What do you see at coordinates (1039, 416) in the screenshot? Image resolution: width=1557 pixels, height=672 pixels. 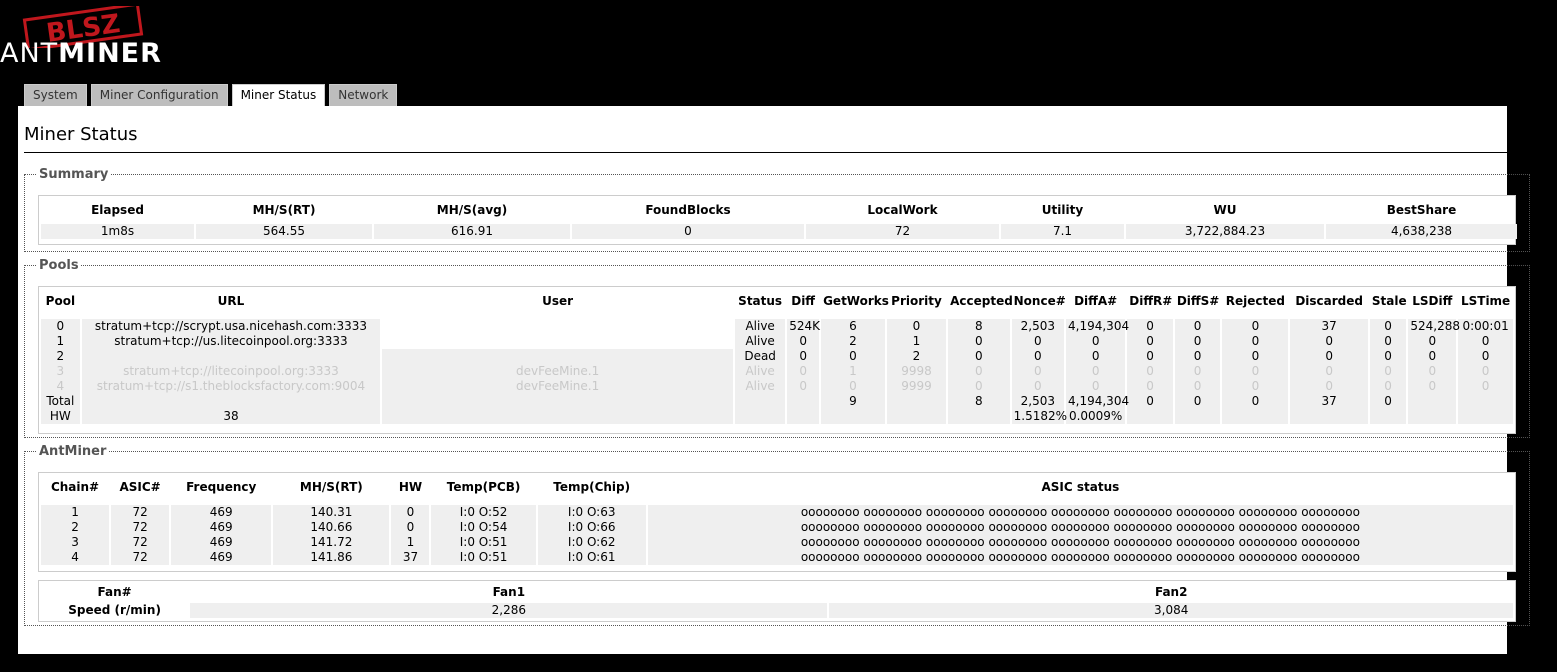 I see `pool-cell: 1.5182%` at bounding box center [1039, 416].